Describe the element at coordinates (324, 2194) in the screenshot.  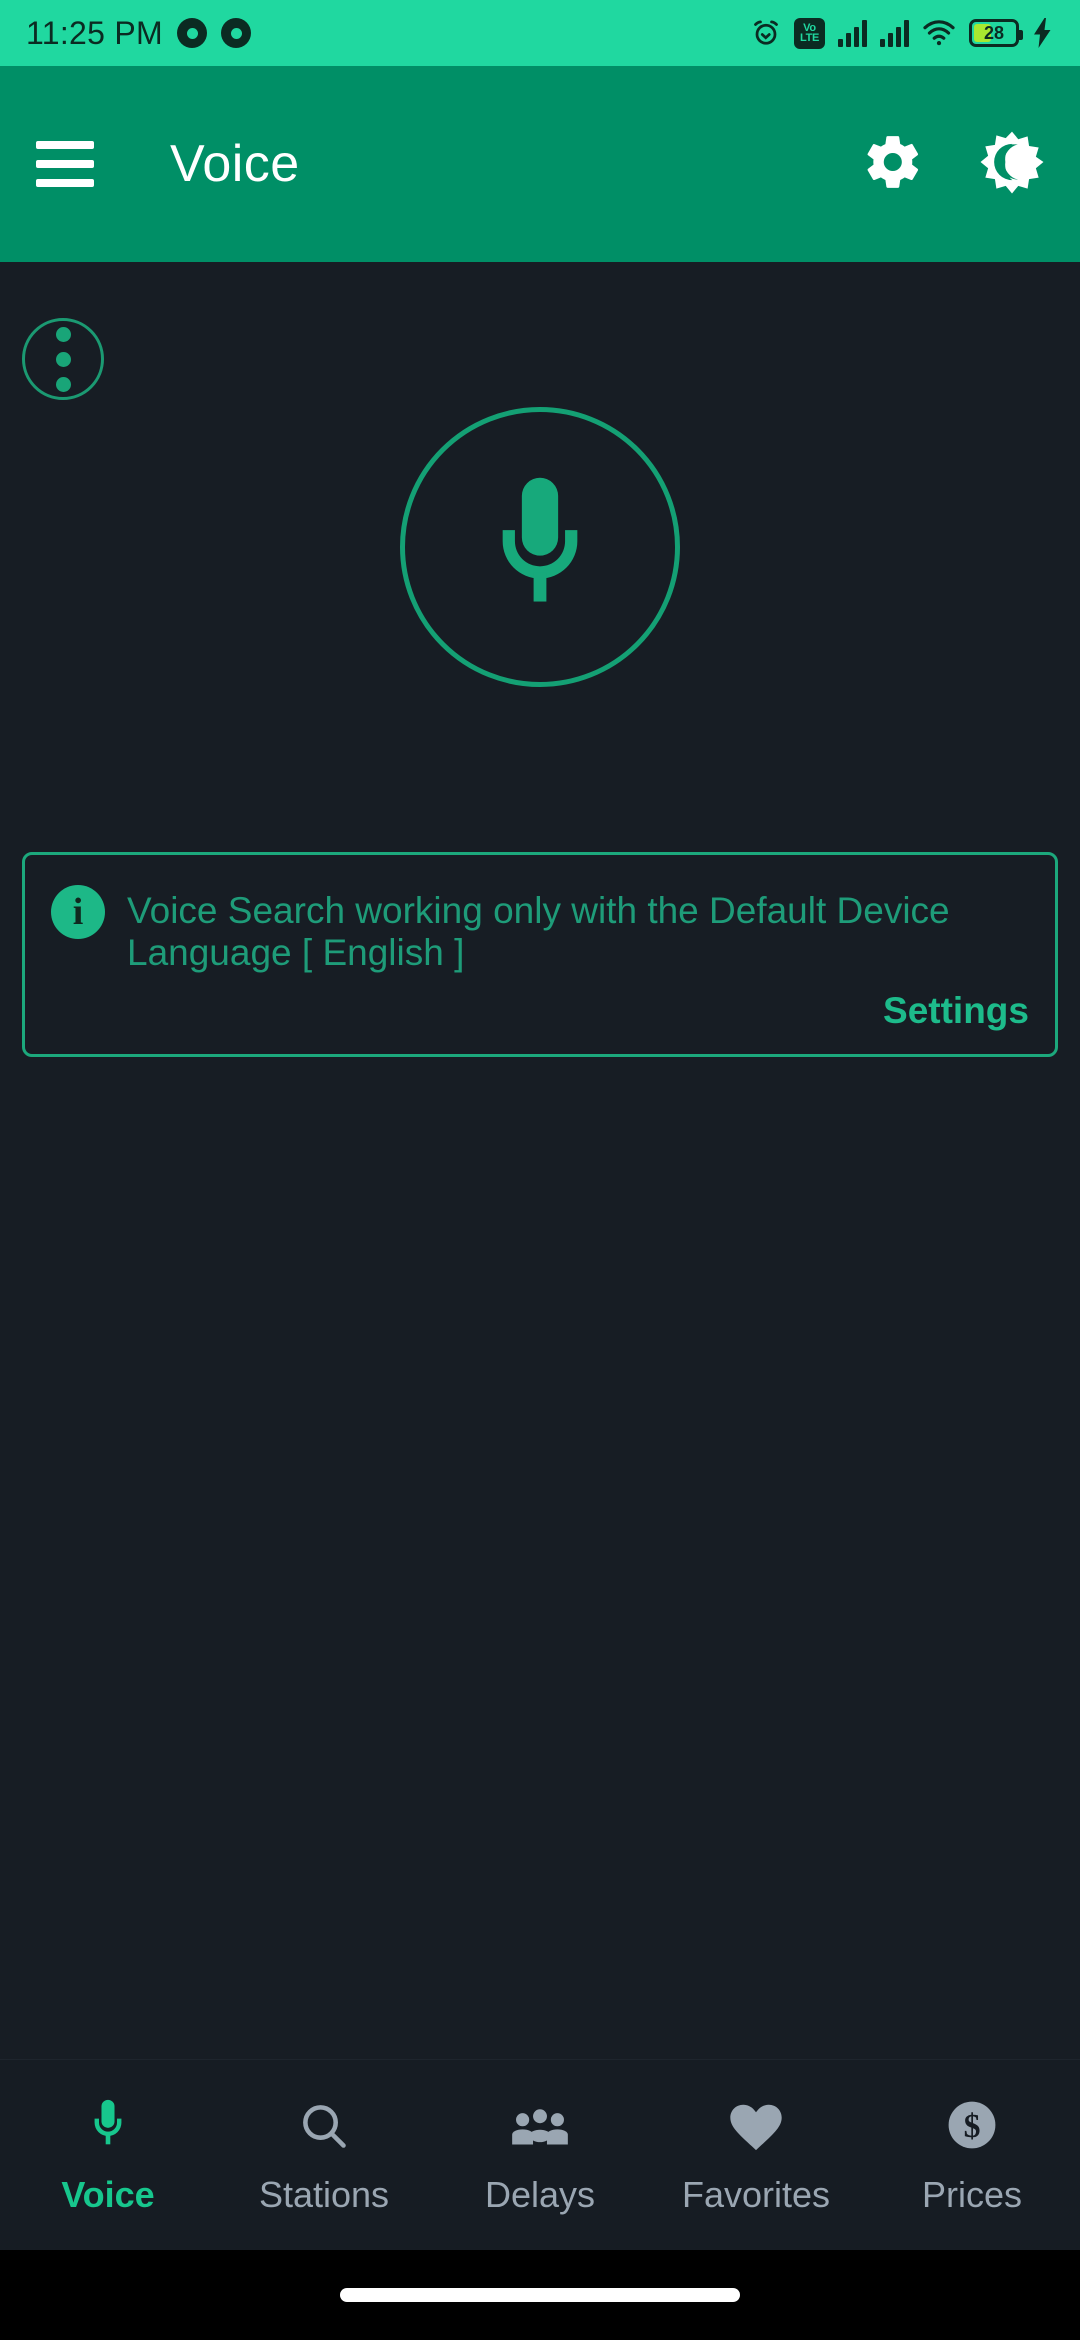
I see `nav-item-label: Stations` at that location.